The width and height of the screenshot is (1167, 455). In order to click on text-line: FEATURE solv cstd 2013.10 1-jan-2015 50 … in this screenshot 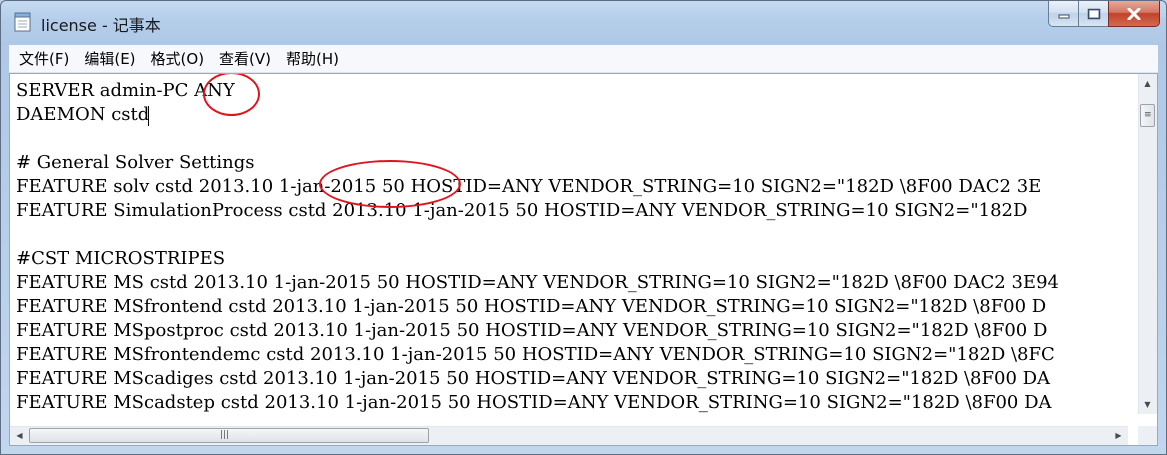, I will do `click(529, 186)`.